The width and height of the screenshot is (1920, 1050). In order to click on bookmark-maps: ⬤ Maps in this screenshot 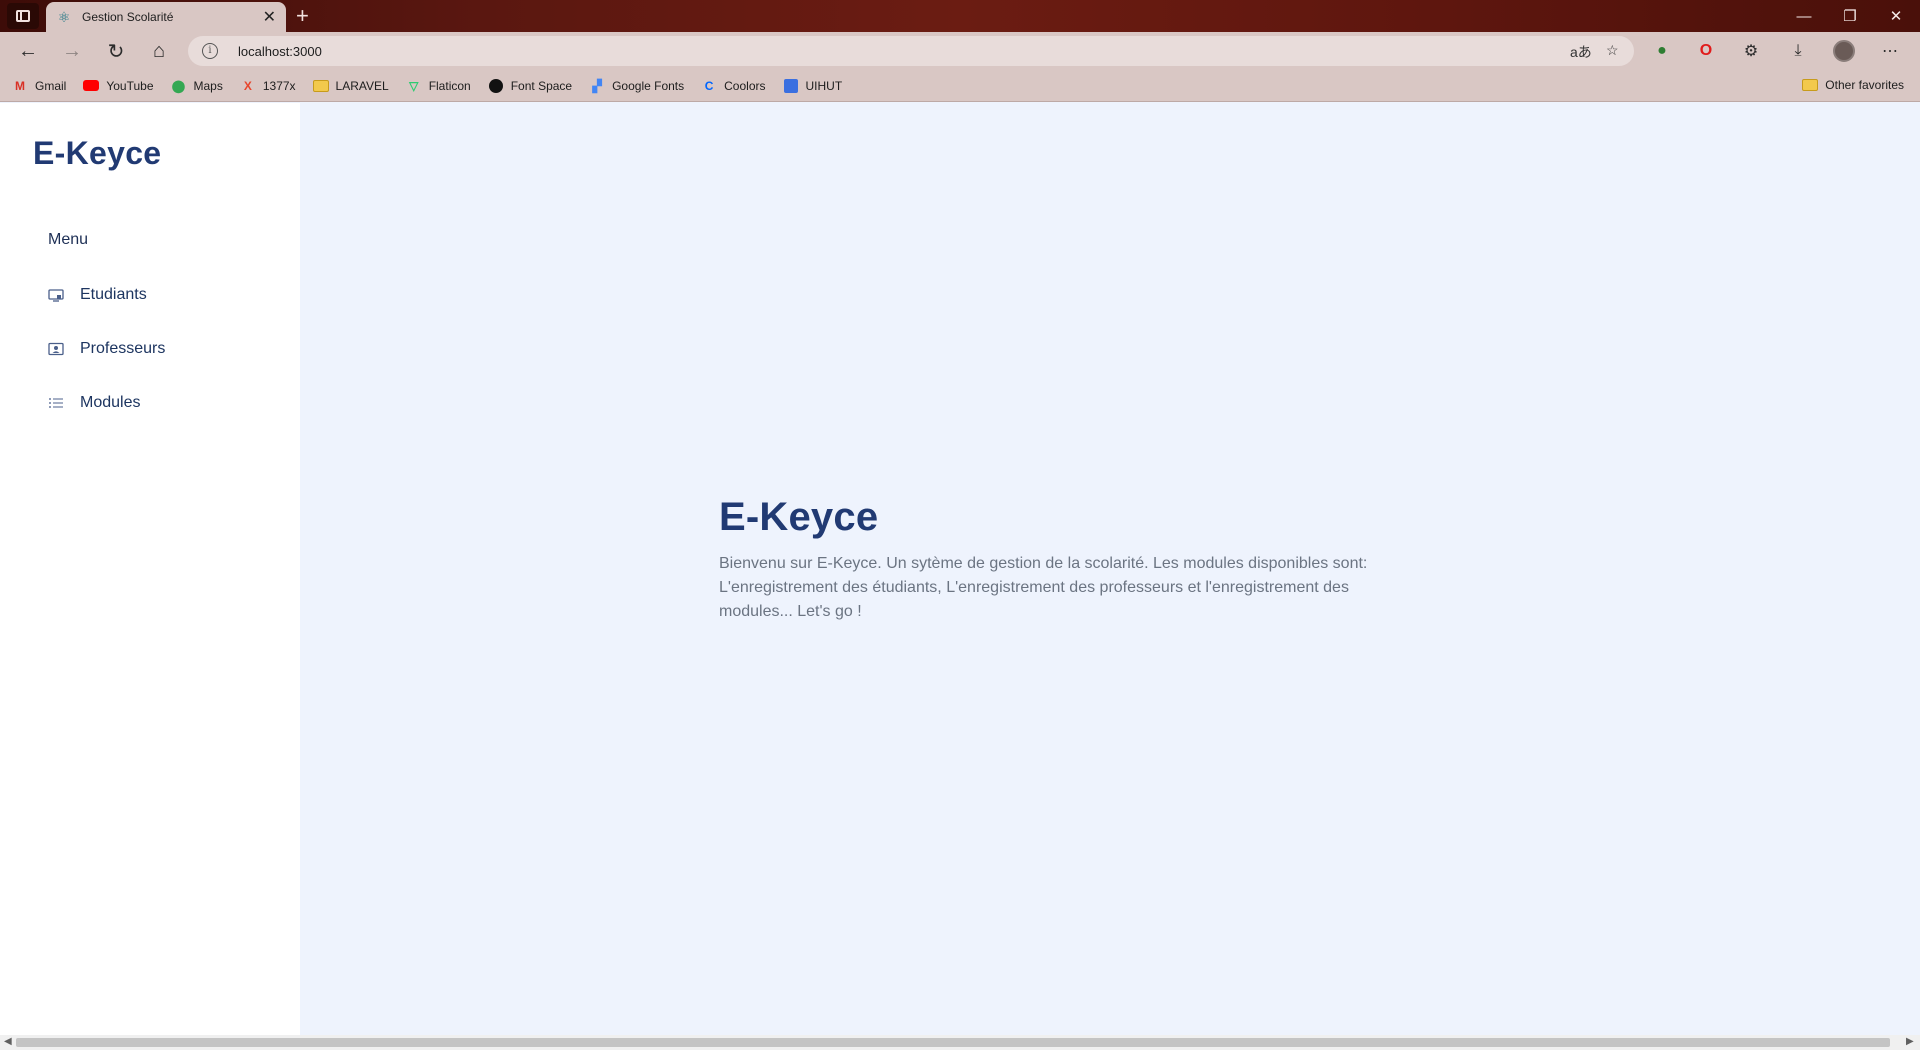, I will do `click(197, 86)`.